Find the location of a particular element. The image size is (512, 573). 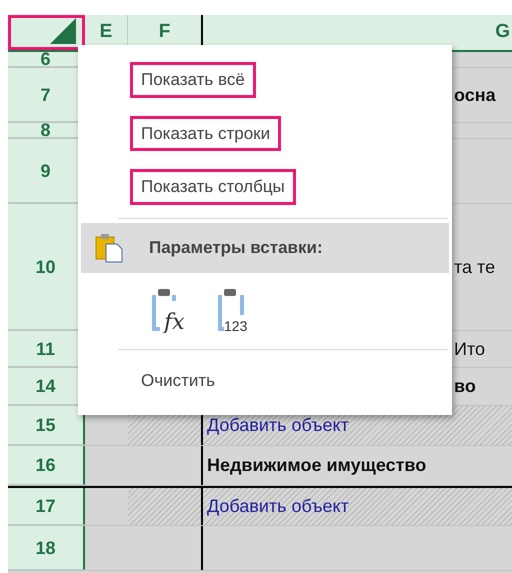

menu-item: Показать строки is located at coordinates (206, 133).